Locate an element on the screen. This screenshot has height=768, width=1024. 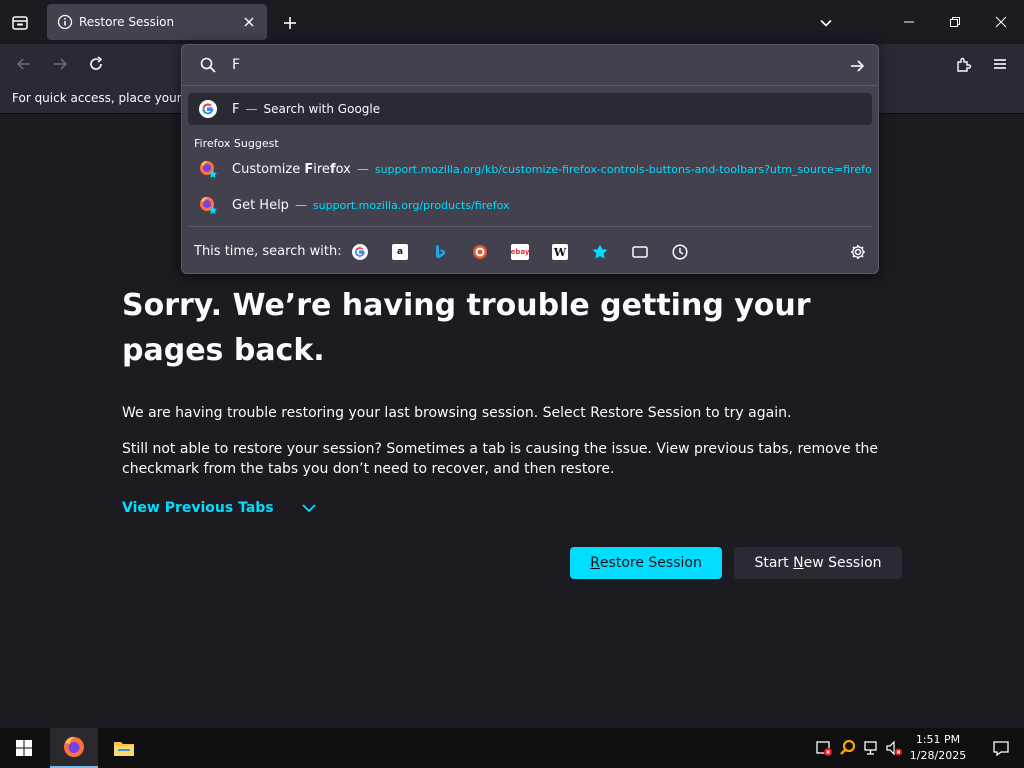
notification-icon is located at coordinates (1001, 749).